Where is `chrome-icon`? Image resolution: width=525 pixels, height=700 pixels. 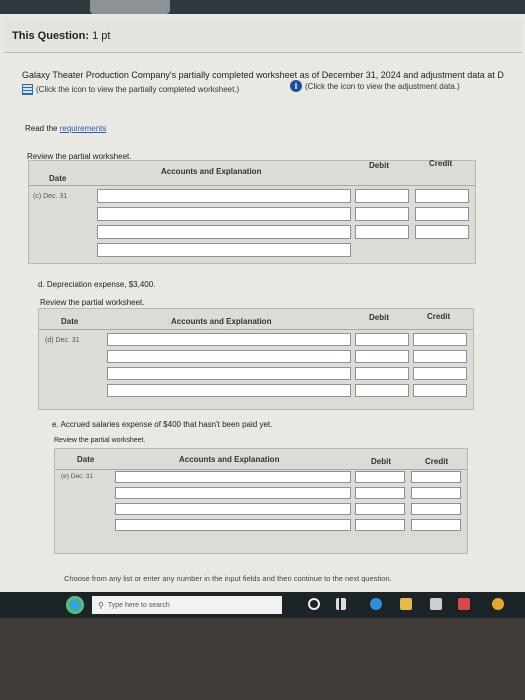
chrome-icon is located at coordinates (498, 604).